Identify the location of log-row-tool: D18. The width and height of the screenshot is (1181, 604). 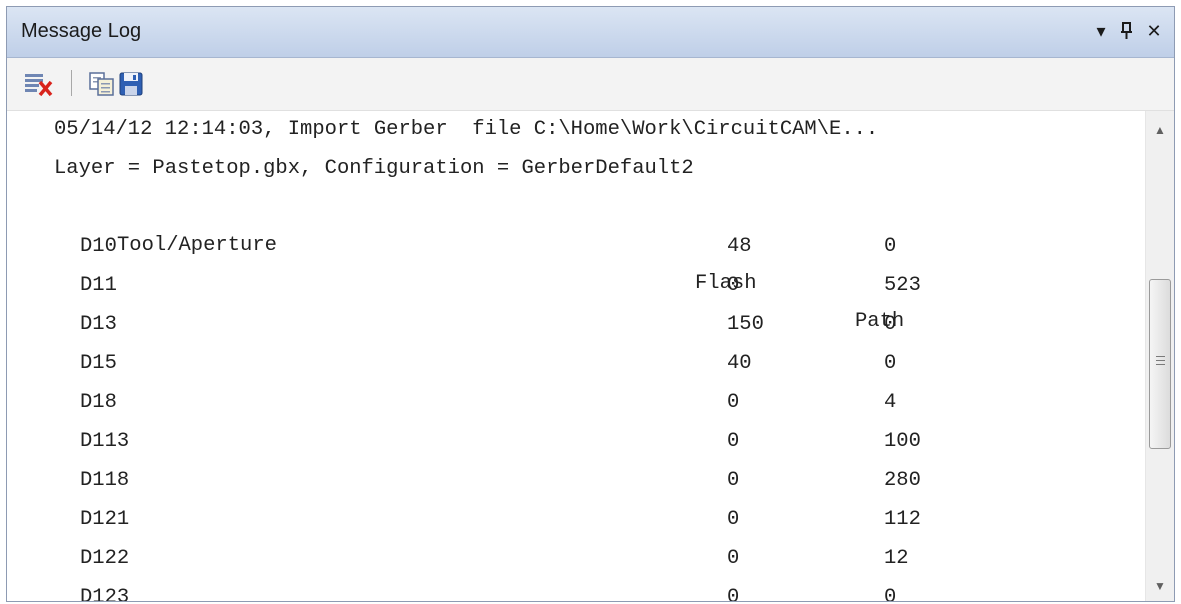
(98, 402).